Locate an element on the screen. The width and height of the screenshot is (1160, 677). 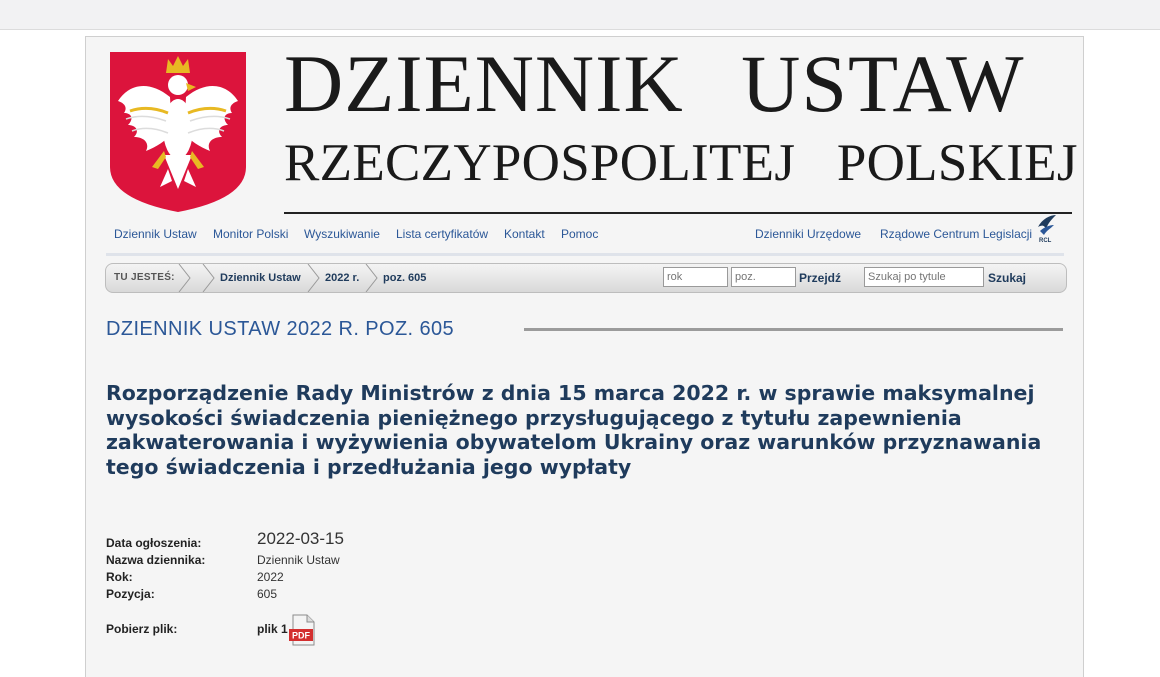
file-link: plik 1 is located at coordinates (272, 629).